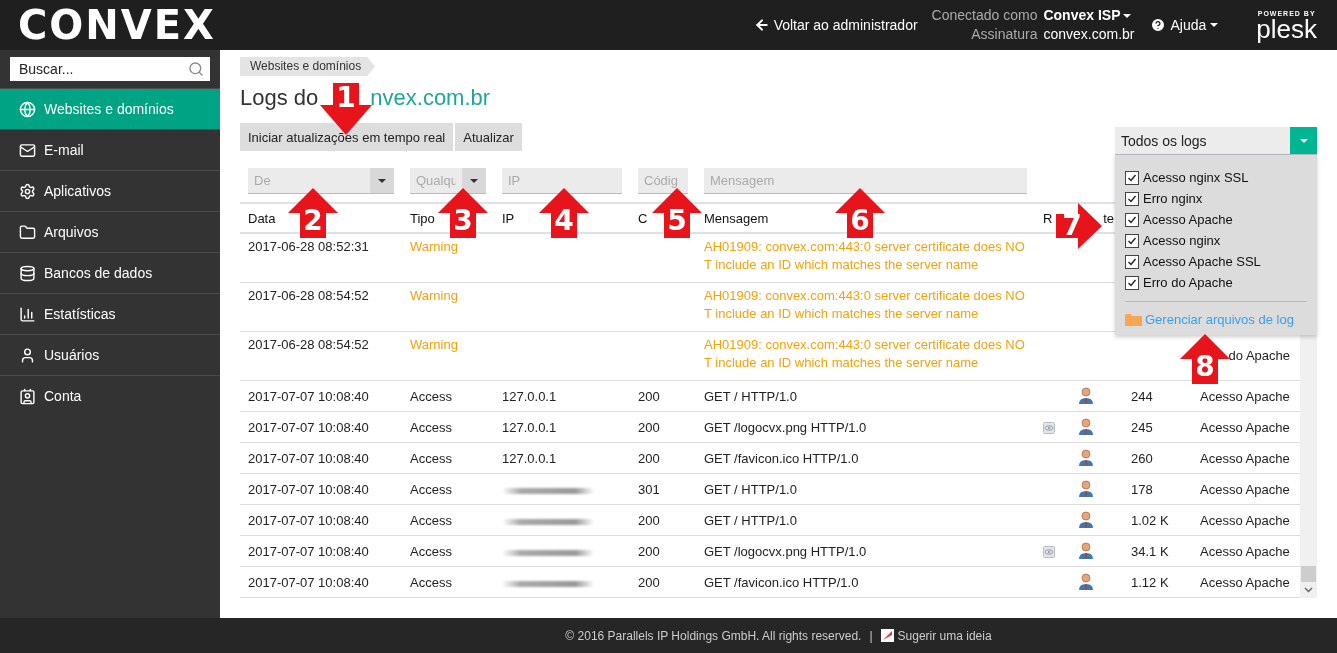 The height and width of the screenshot is (653, 1337). I want to click on log-select: Todos os logs, so click(1216, 141).